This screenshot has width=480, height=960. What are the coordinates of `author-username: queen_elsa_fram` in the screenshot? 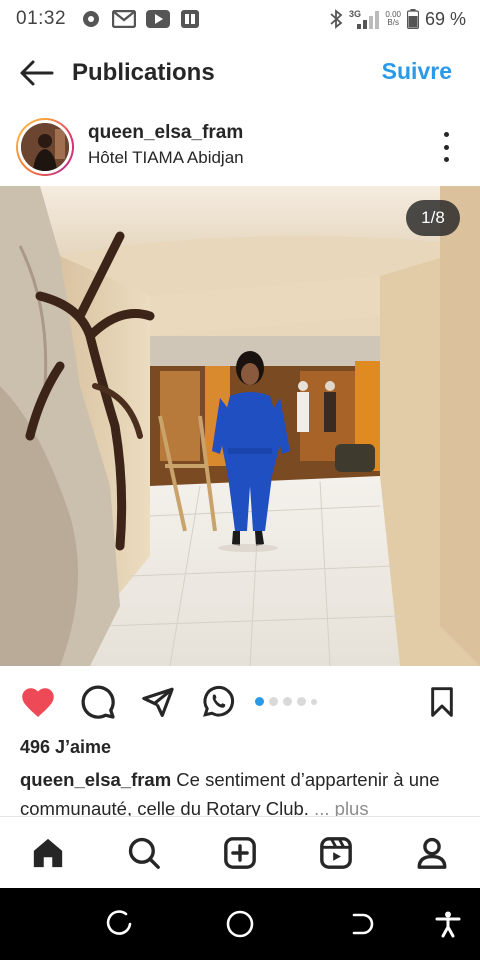 It's located at (166, 133).